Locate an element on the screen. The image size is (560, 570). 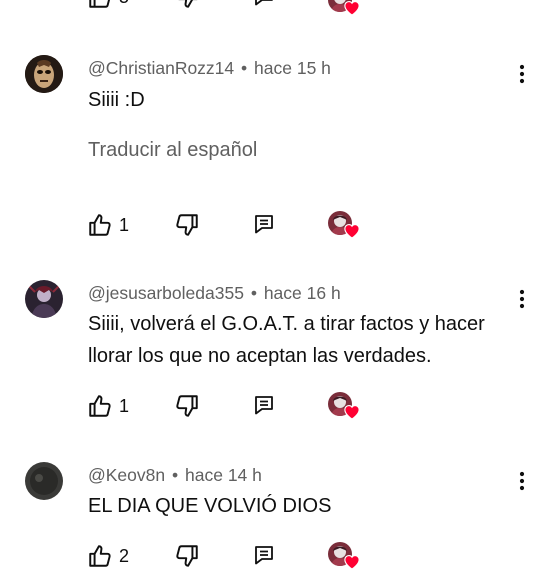
timestamp: hace 16 h is located at coordinates (302, 293).